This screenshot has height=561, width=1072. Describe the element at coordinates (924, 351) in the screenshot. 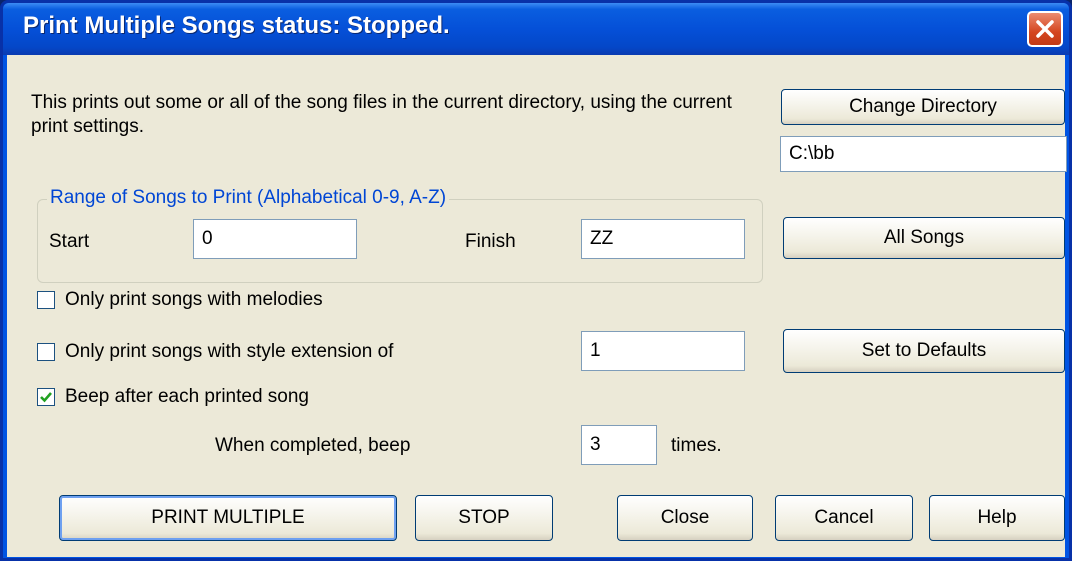

I see `set-to-defaults-button: Set to Defaults` at that location.